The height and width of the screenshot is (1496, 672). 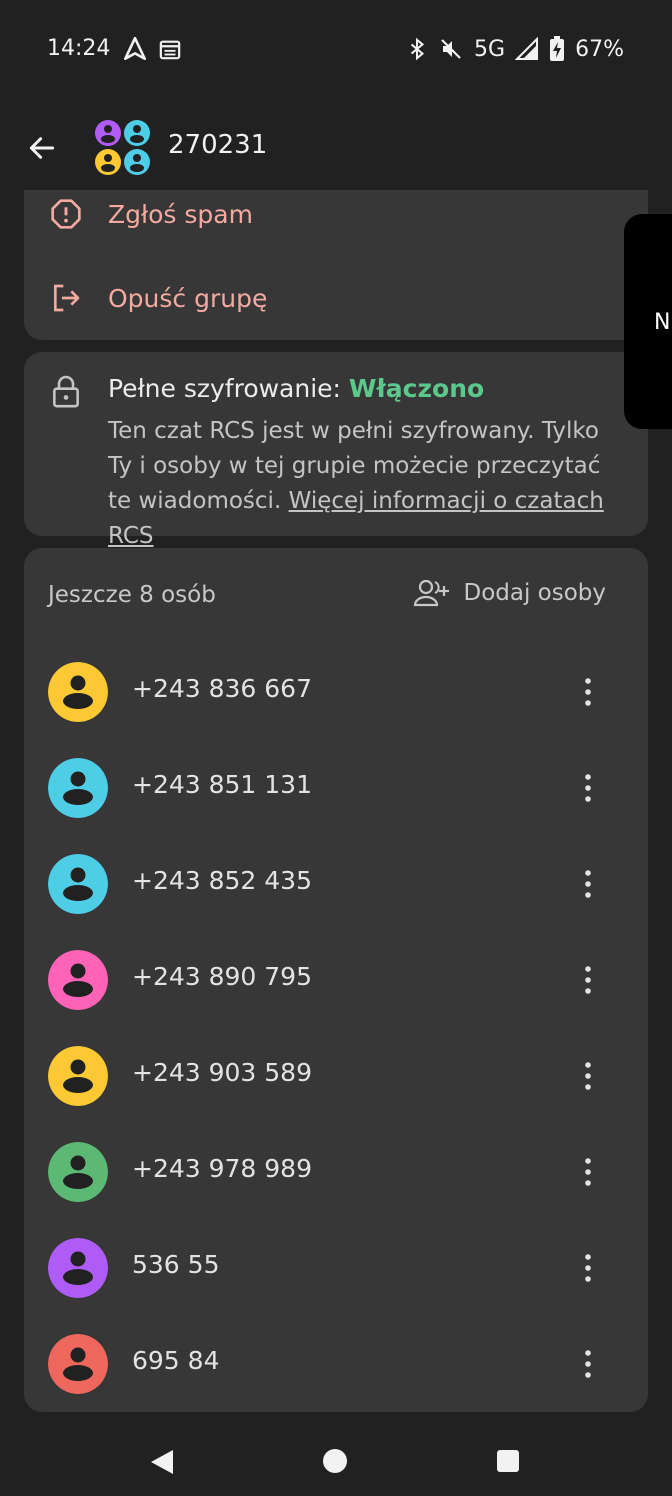 I want to click on encryption-title: Pełne szyfrowanie: Włączono, so click(x=296, y=388).